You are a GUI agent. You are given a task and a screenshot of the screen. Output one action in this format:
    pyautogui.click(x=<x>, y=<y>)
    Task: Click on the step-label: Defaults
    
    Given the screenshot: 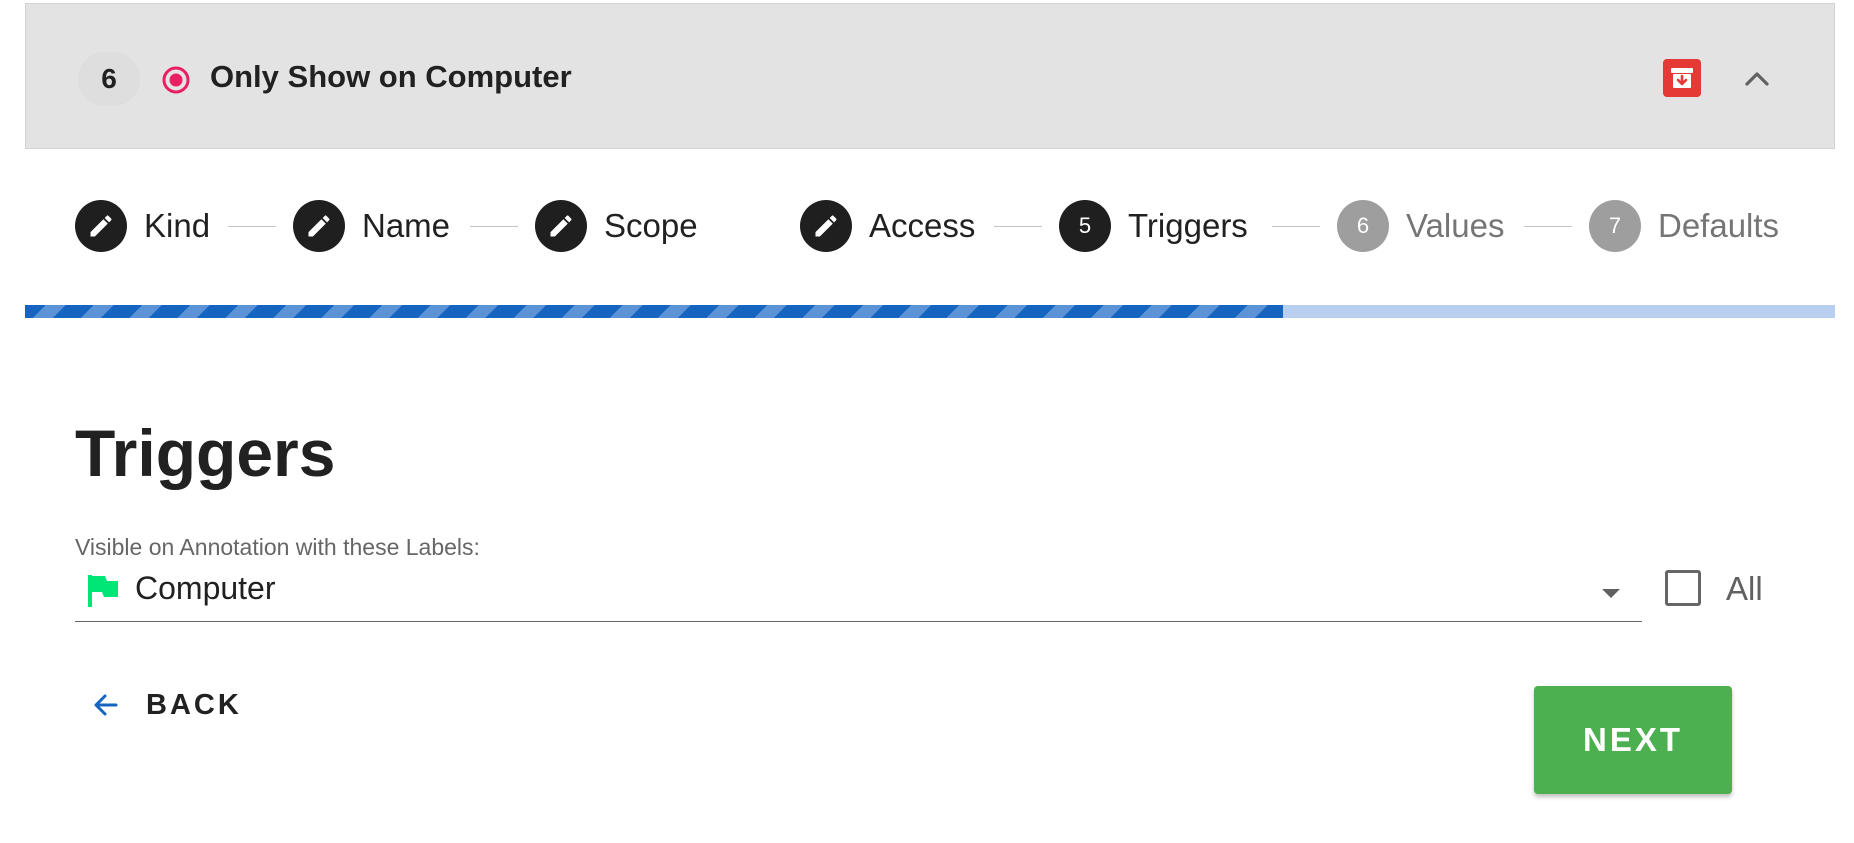 What is the action you would take?
    pyautogui.click(x=1719, y=225)
    